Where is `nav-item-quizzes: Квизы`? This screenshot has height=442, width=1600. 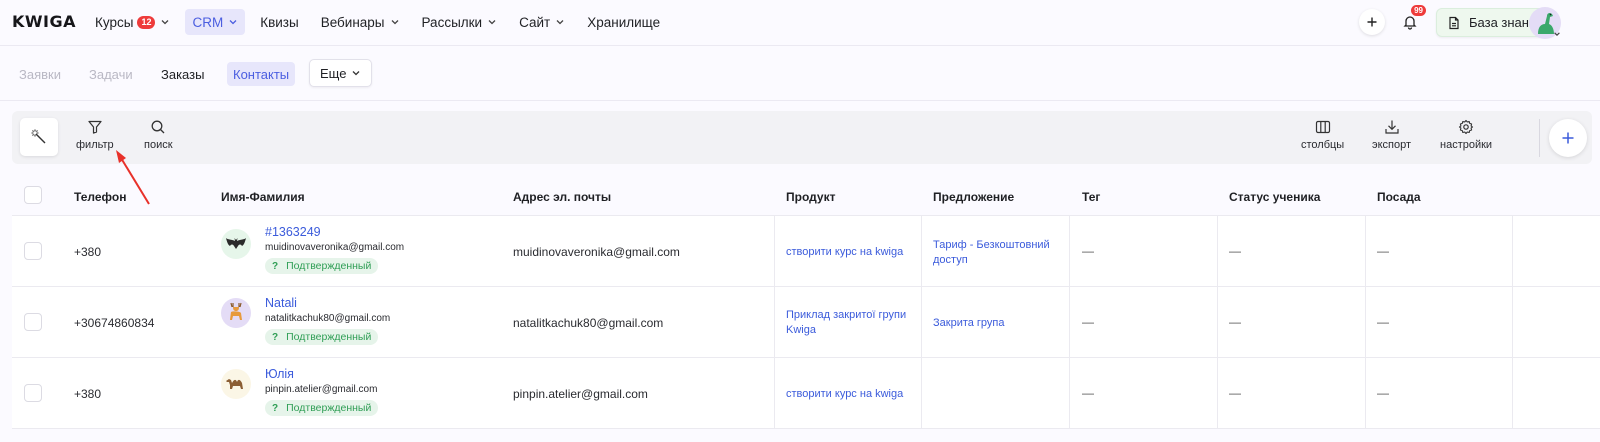
nav-item-quizzes: Квизы is located at coordinates (279, 22).